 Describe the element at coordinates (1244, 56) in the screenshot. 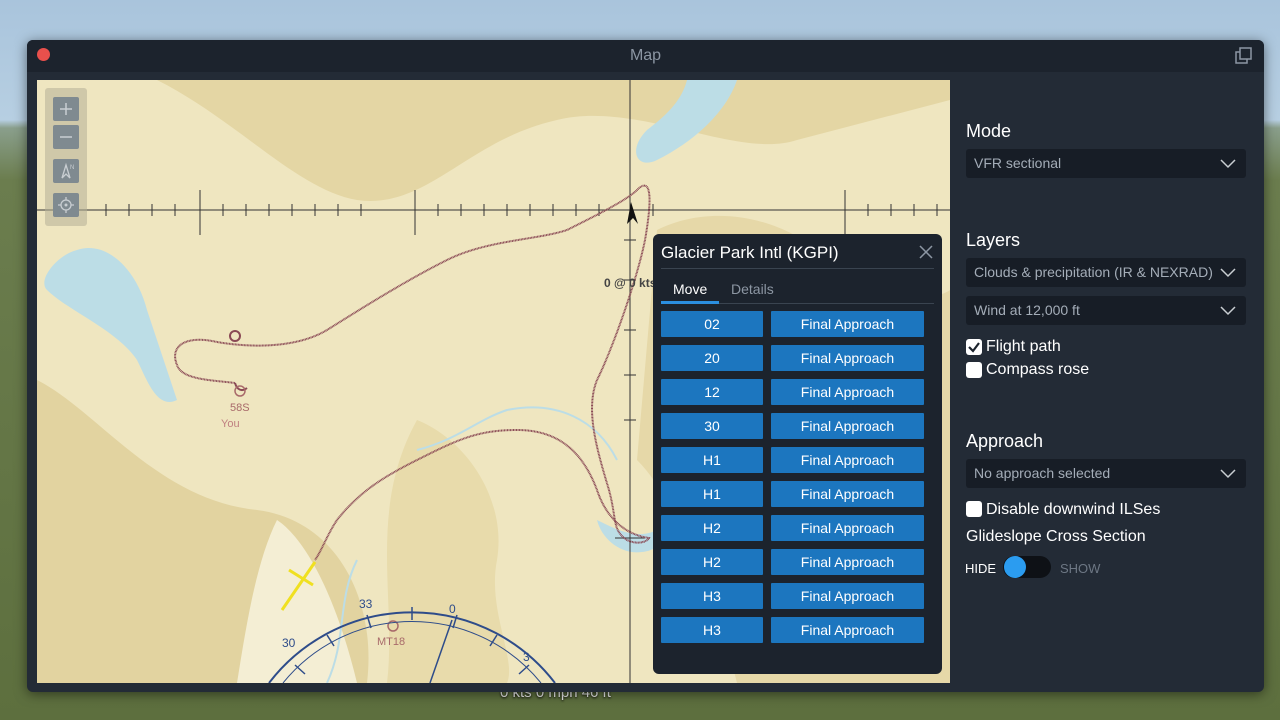

I see `popout-window-icon` at that location.